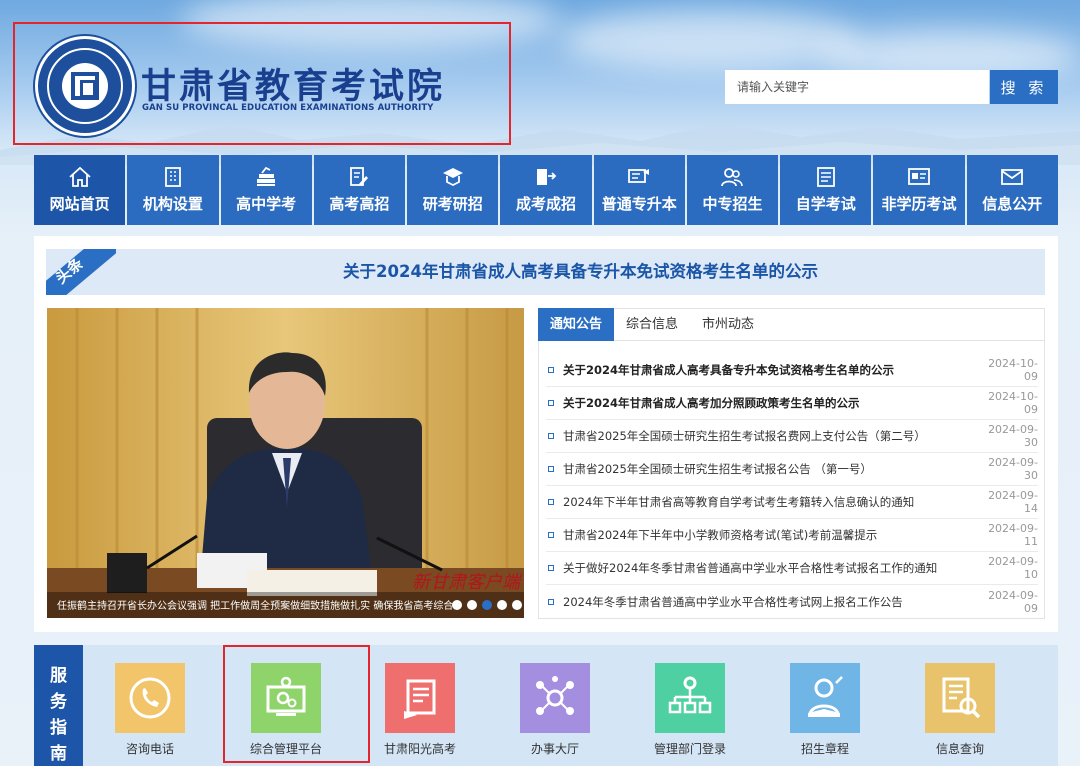 The width and height of the screenshot is (1080, 766). What do you see at coordinates (728, 324) in the screenshot?
I see `tab-city-news: 市州动态` at bounding box center [728, 324].